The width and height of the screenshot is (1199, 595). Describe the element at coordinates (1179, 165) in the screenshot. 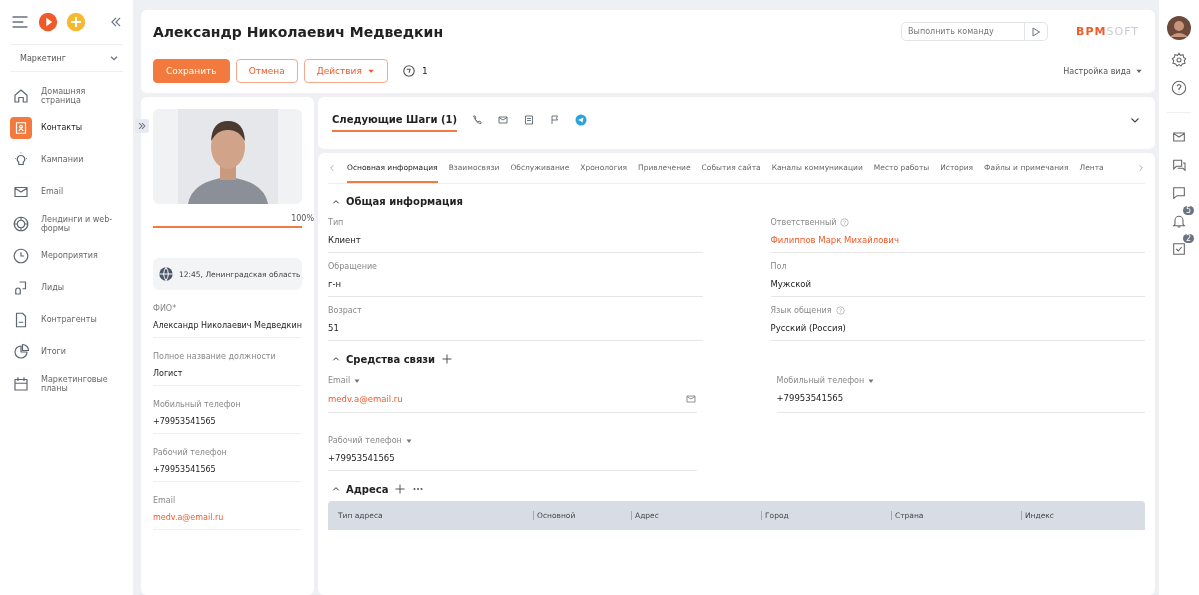

I see `chat-icon` at that location.